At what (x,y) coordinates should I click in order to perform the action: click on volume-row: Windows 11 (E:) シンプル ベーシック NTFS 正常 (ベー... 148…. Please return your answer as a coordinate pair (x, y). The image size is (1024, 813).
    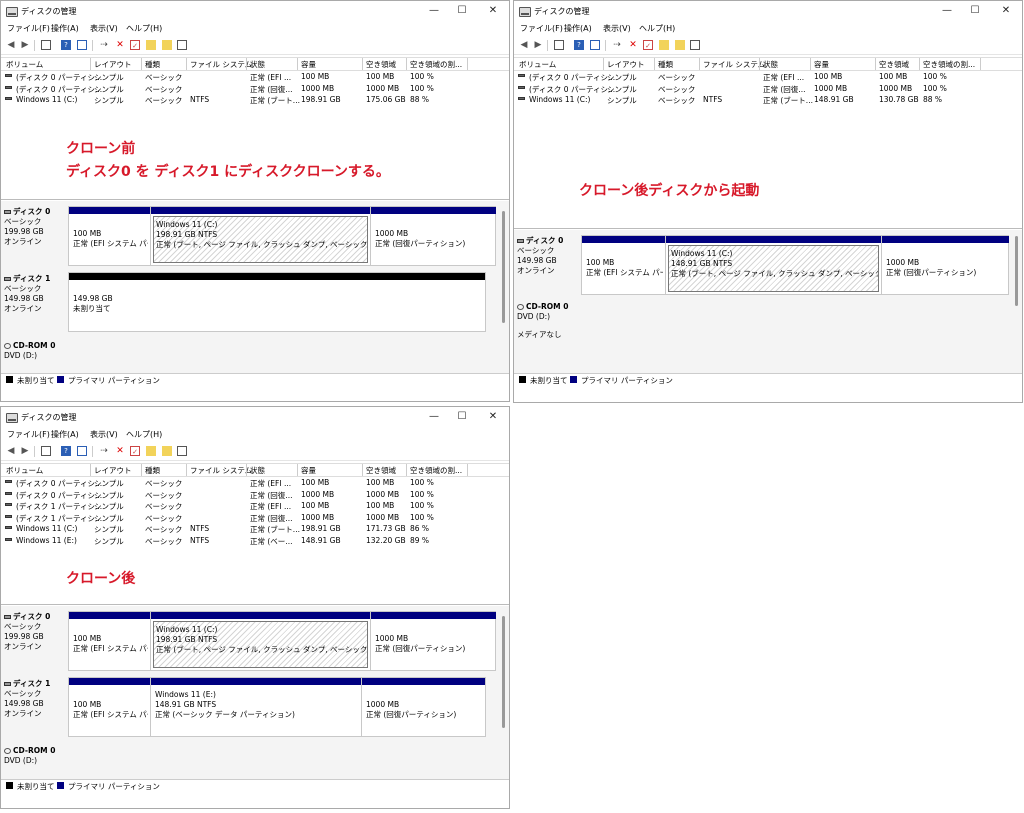
    Looking at the image, I should click on (255, 540).